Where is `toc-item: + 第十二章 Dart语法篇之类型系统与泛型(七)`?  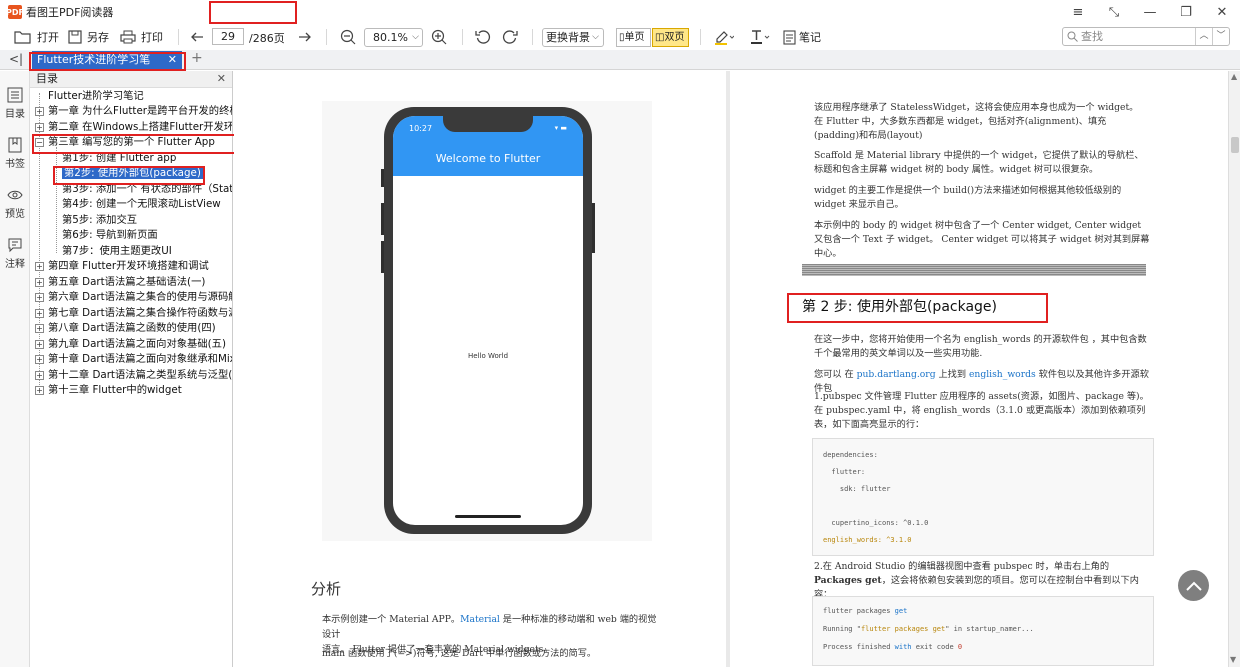 toc-item: + 第十二章 Dart语法篇之类型系统与泛型(七) is located at coordinates (131, 375).